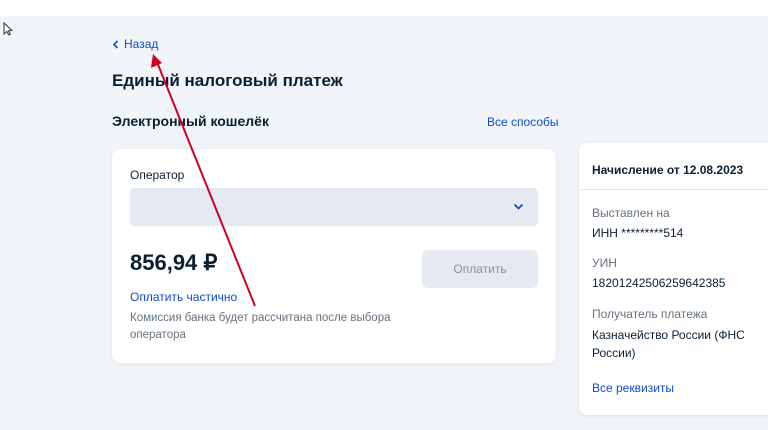 This screenshot has width=768, height=430. Describe the element at coordinates (190, 121) in the screenshot. I see `section-title: Электронный кошелёк` at that location.